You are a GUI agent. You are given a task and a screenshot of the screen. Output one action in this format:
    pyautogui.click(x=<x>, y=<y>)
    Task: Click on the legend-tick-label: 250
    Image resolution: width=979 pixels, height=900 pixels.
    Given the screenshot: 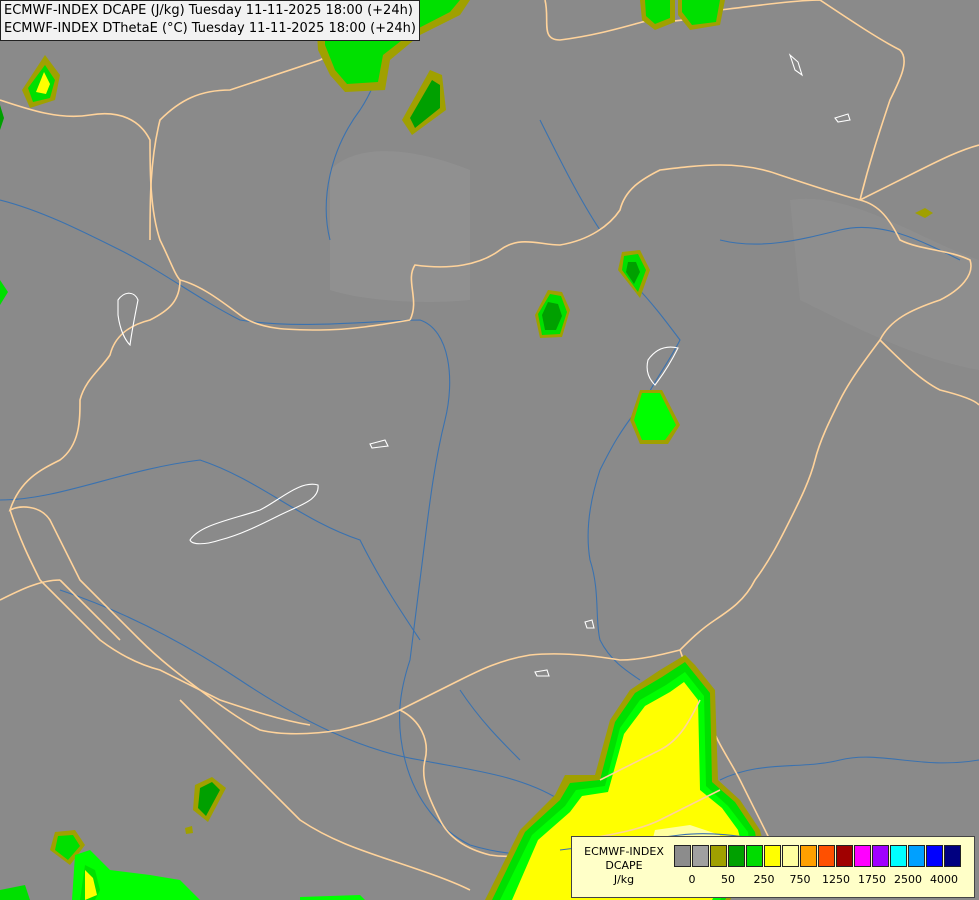 What is the action you would take?
    pyautogui.click(x=764, y=879)
    